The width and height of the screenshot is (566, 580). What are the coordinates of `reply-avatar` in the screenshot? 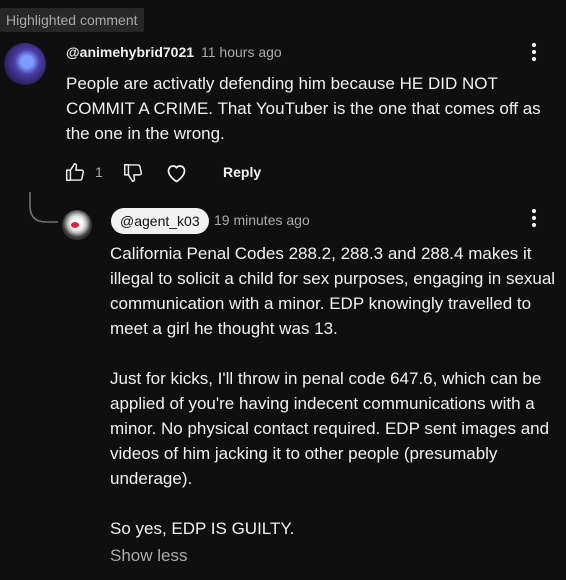 It's located at (77, 225).